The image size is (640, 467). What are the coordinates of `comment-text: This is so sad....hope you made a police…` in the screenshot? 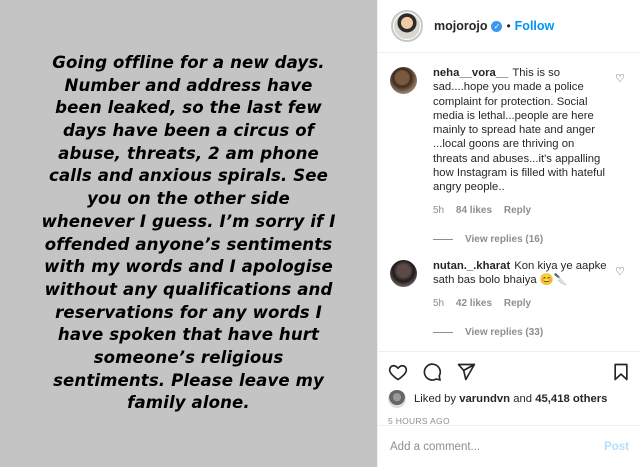 It's located at (519, 130).